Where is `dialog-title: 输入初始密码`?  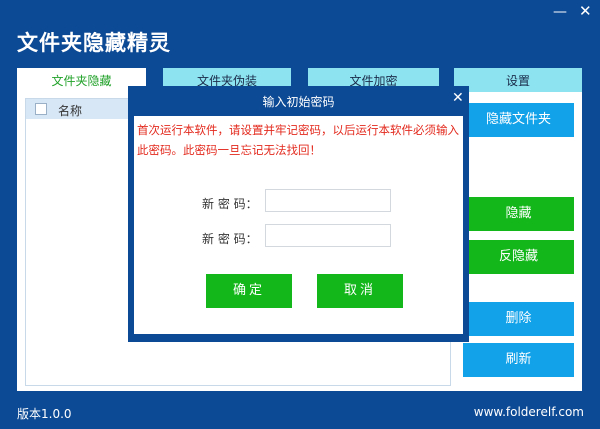 dialog-title: 输入初始密码 is located at coordinates (298, 102).